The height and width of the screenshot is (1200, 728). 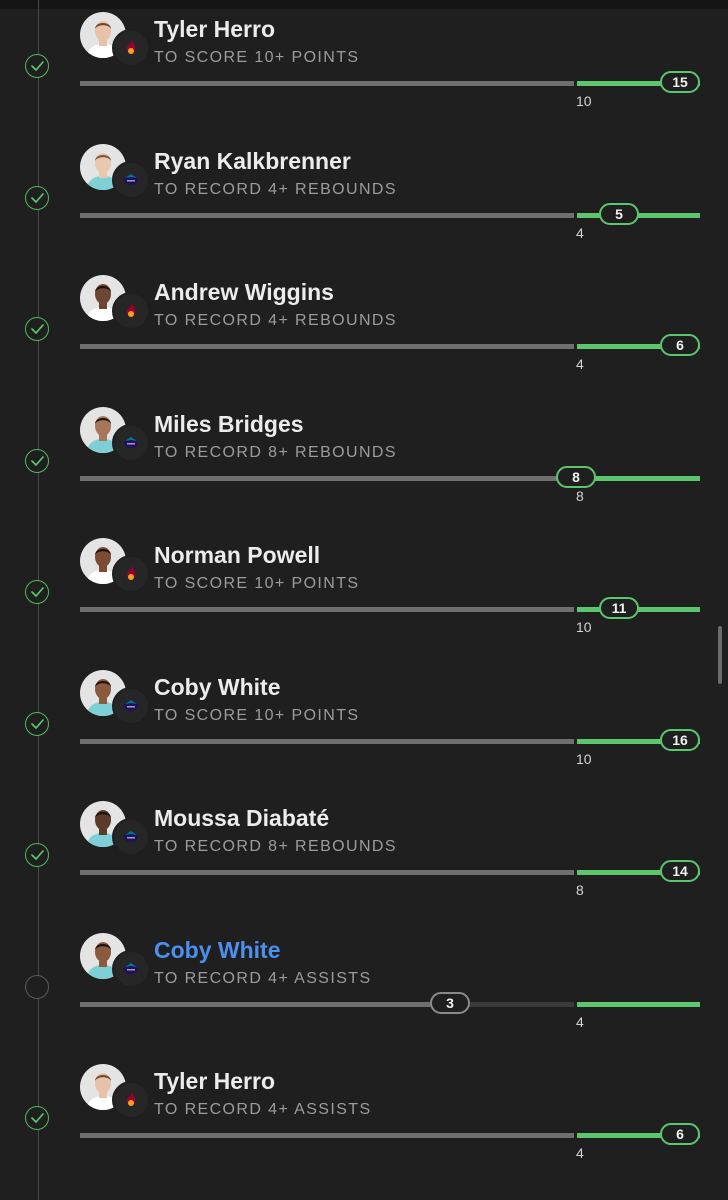 I want to click on player-name: Ryan Kalkbrenner, so click(x=252, y=160).